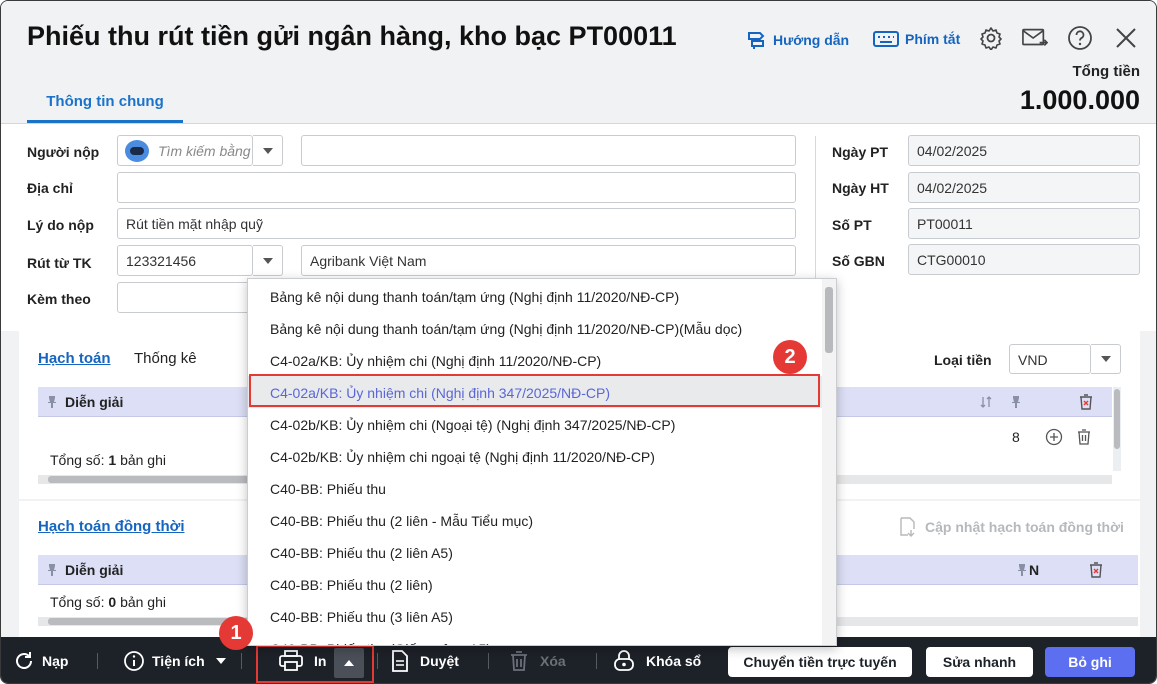  What do you see at coordinates (1106, 71) in the screenshot?
I see `total-label: Tổng tiền` at bounding box center [1106, 71].